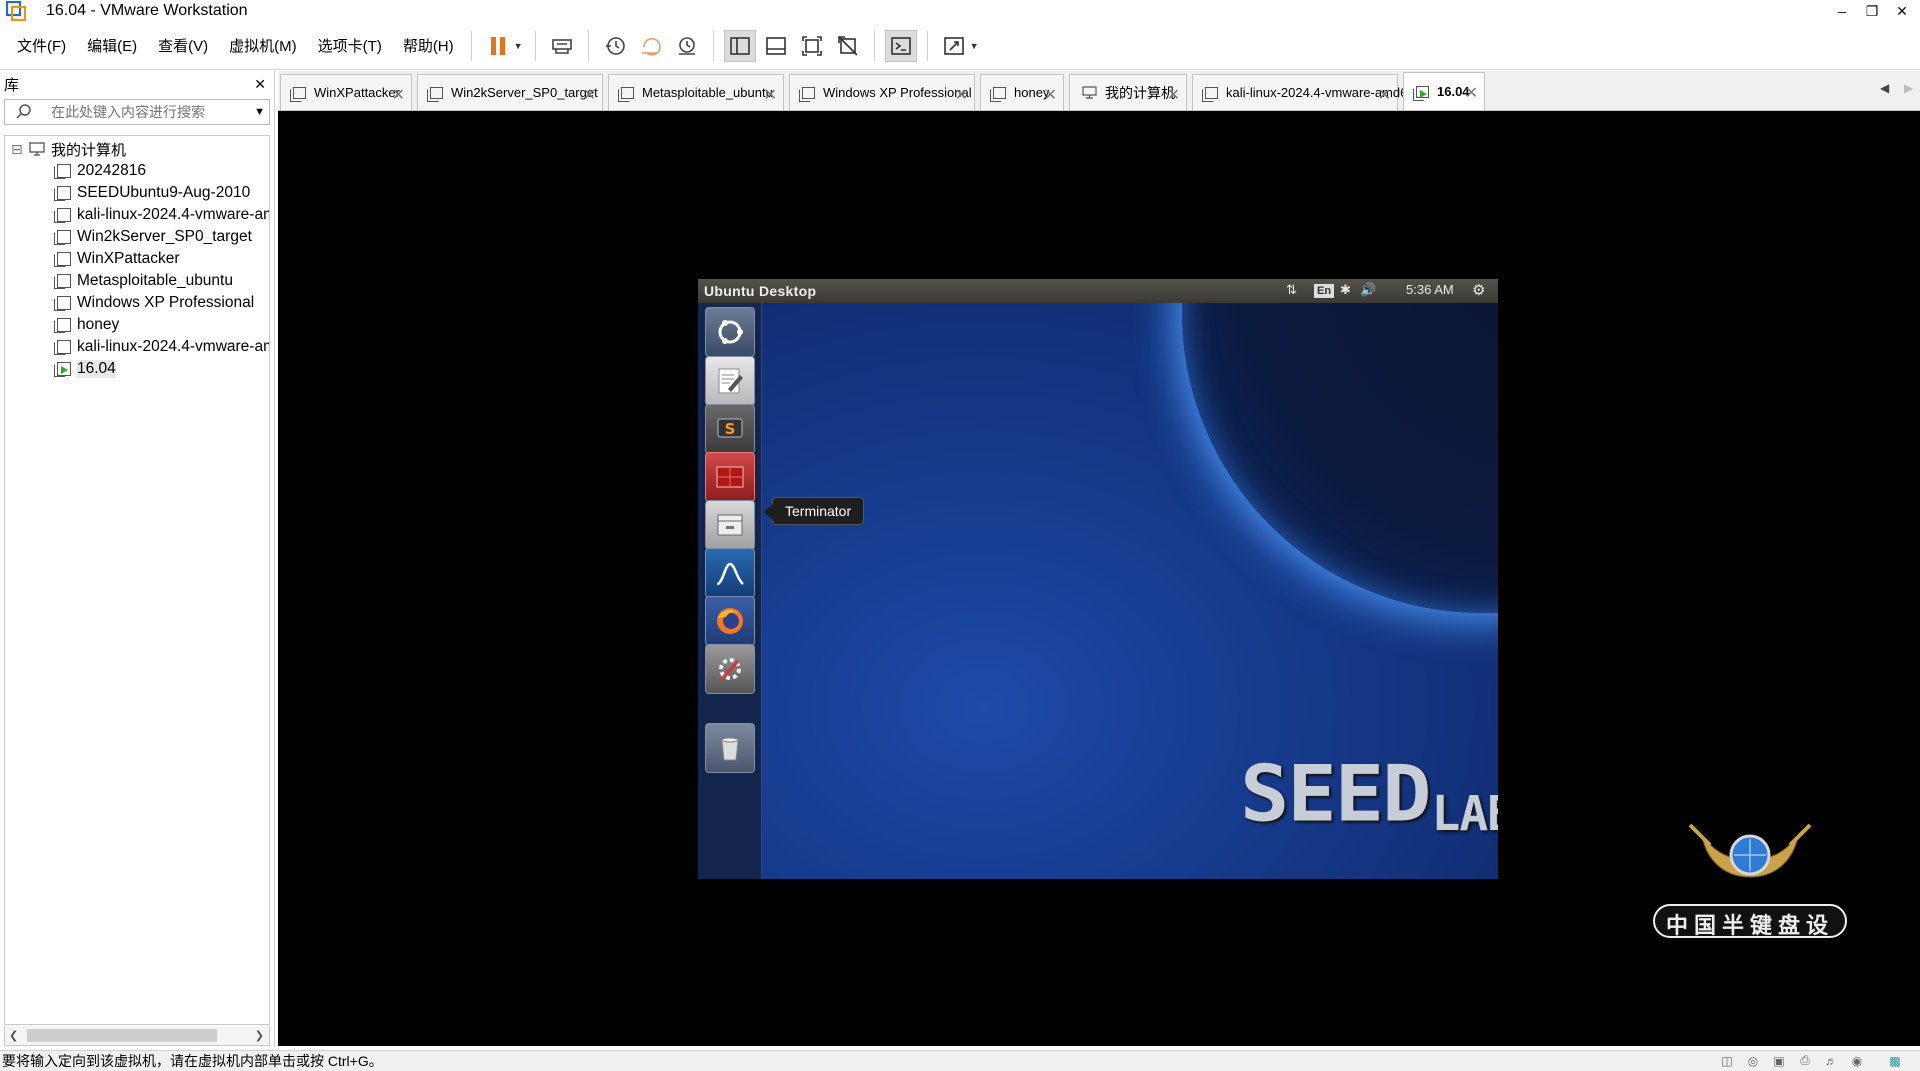 This screenshot has height=1071, width=1920. Describe the element at coordinates (137, 171) in the screenshot. I see `library-vm-item: 20242816` at that location.